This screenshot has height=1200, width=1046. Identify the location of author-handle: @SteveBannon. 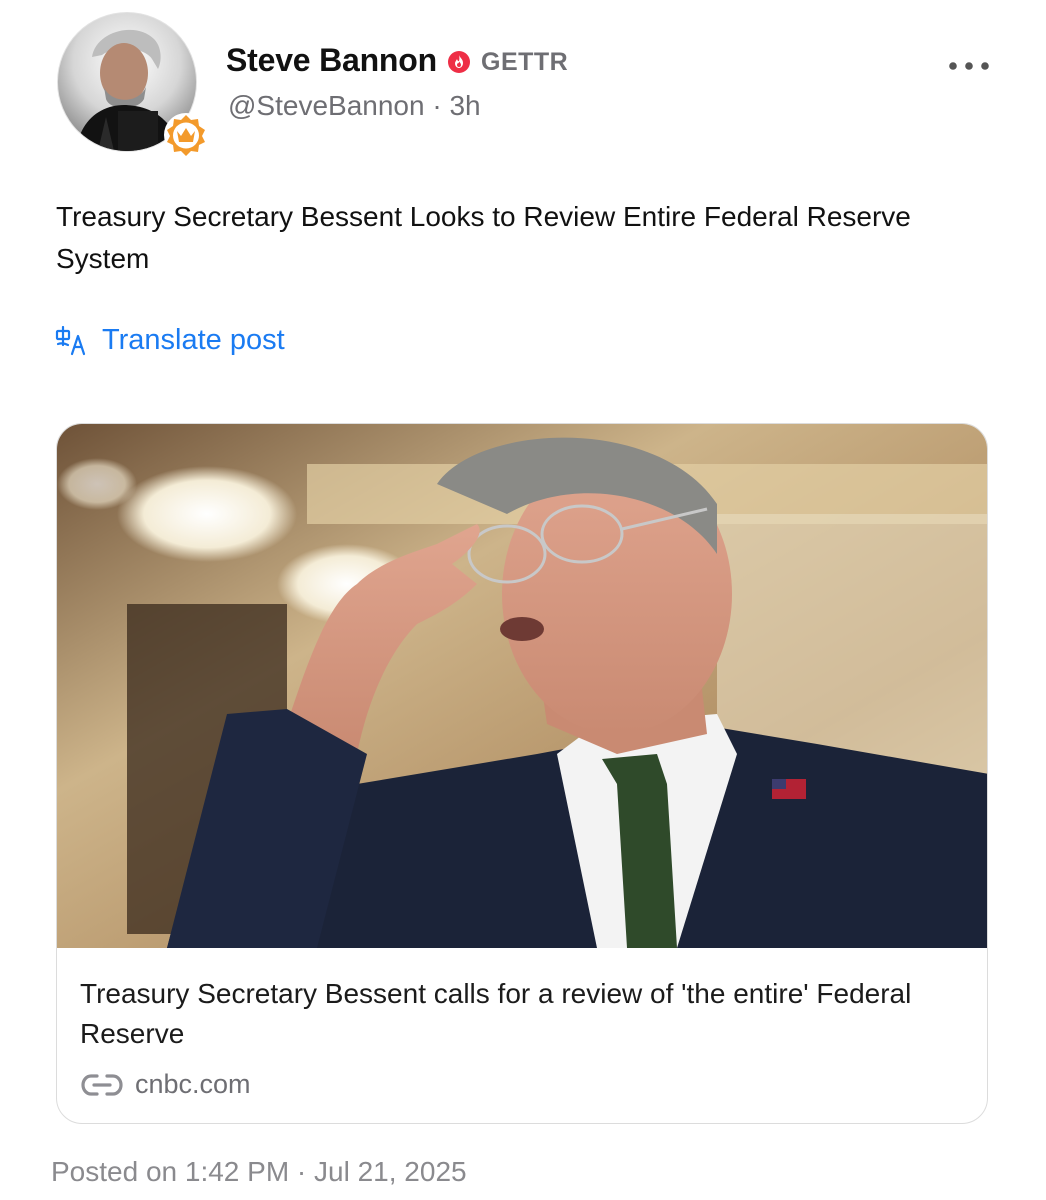
(326, 105).